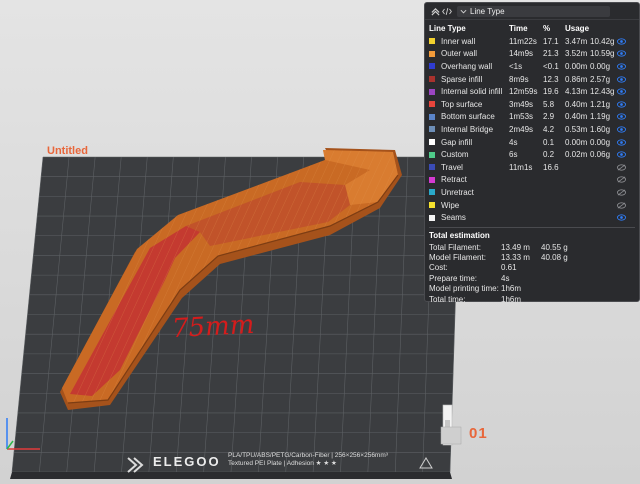 Image resolution: width=640 pixels, height=484 pixels. What do you see at coordinates (532, 41) in the screenshot?
I see `legend-row-inner-wall: Inner wall 11m22s 17.1 3.47m 10.42g` at bounding box center [532, 41].